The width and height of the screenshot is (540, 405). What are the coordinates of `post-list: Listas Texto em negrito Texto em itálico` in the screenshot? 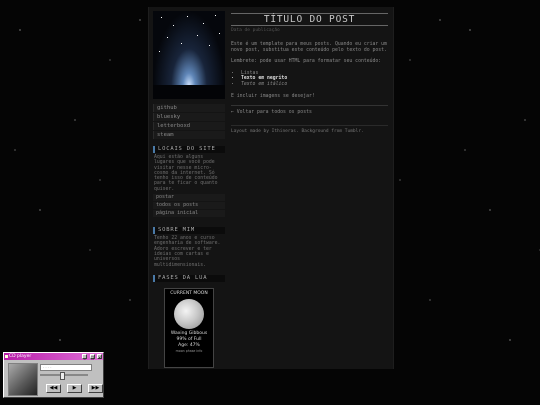 It's located at (309, 79).